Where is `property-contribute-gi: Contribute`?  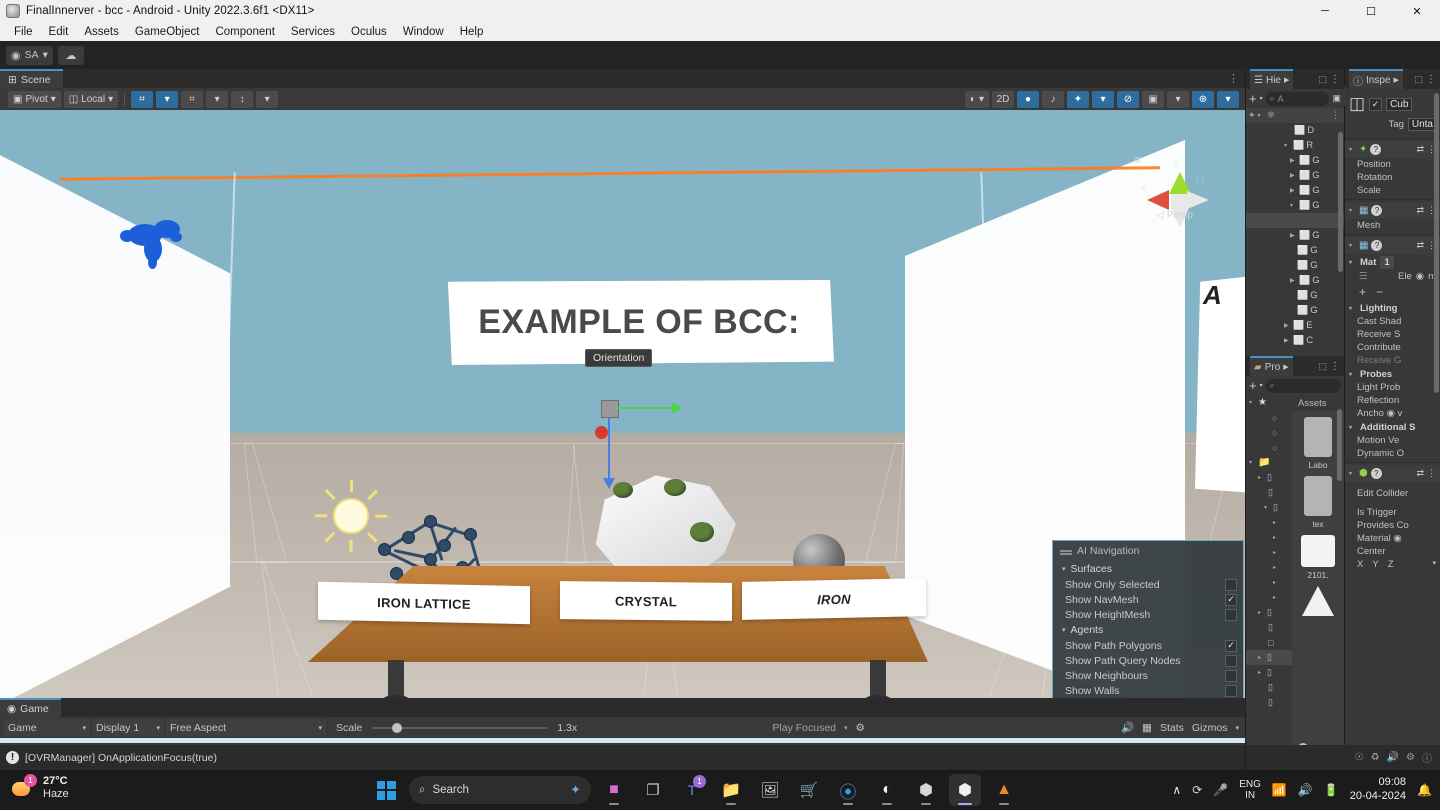
property-contribute-gi: Contribute is located at coordinates (1392, 347).